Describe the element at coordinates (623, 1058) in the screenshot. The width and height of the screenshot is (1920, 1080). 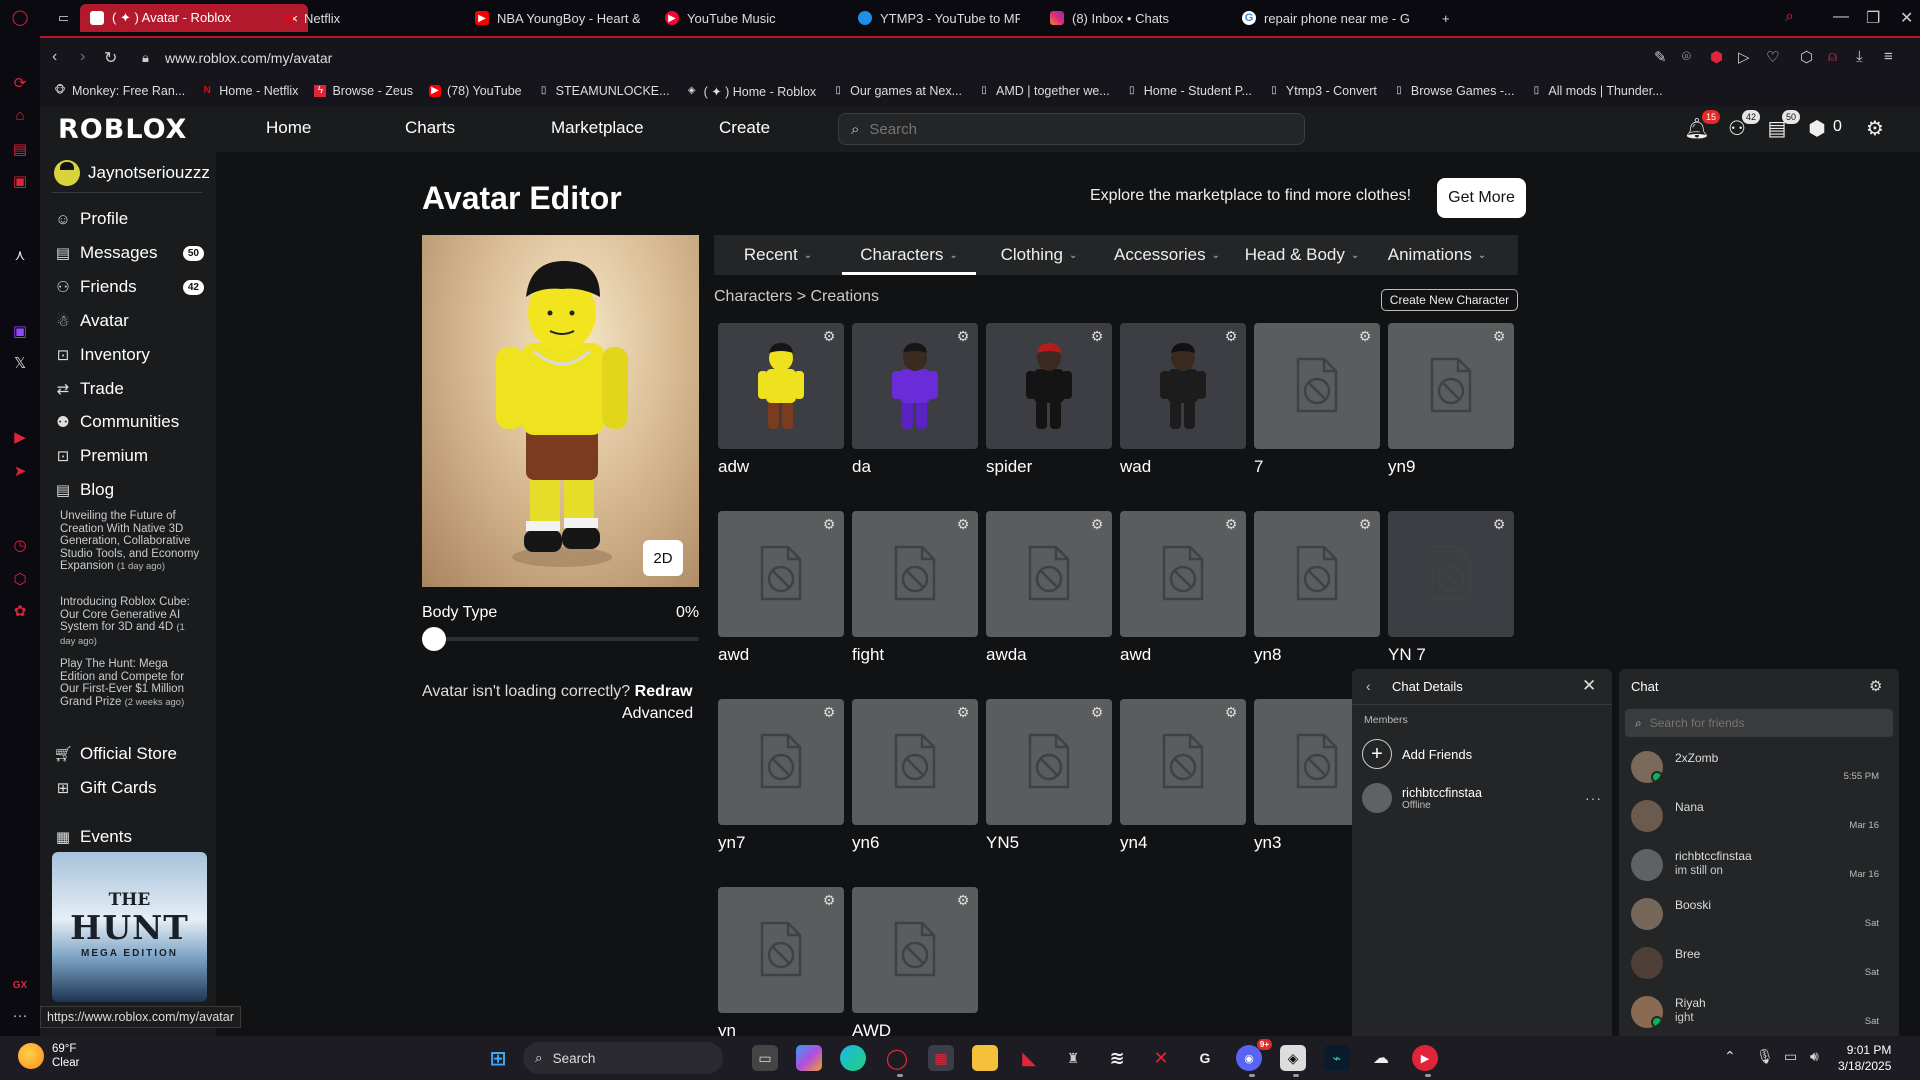
I see `taskbar-search: ⌕ Search` at that location.